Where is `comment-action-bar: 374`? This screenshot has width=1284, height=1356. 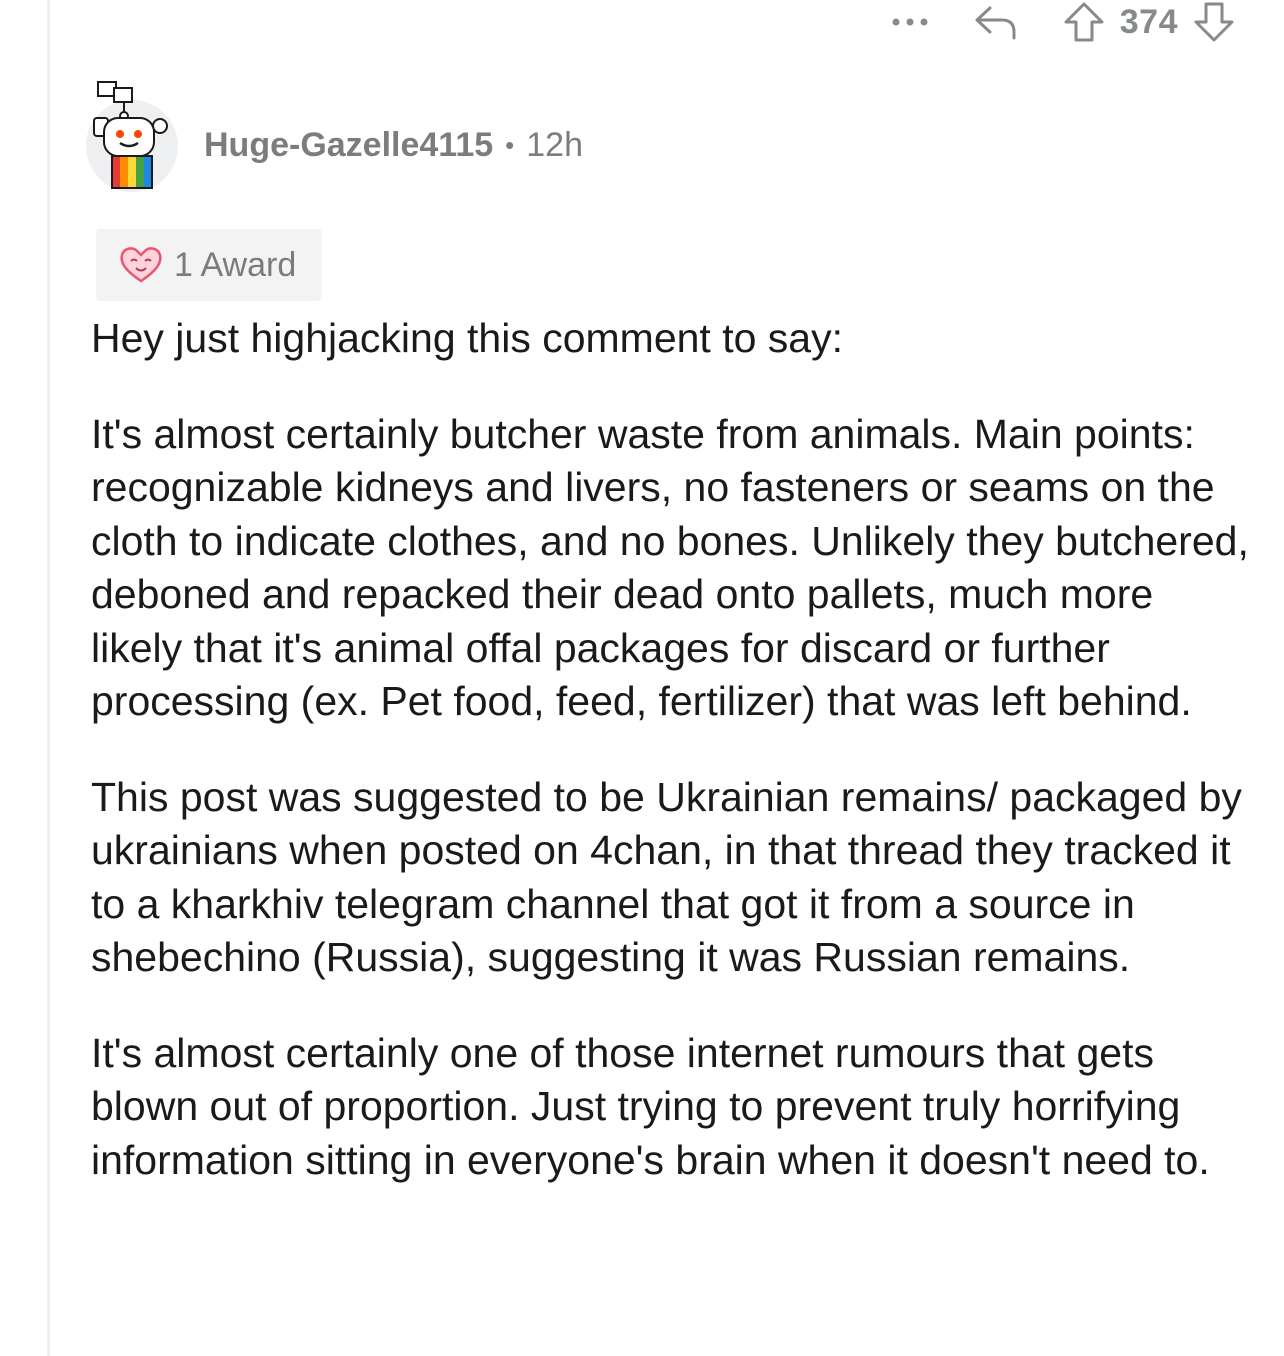
comment-action-bar: 374 is located at coordinates (1063, 22).